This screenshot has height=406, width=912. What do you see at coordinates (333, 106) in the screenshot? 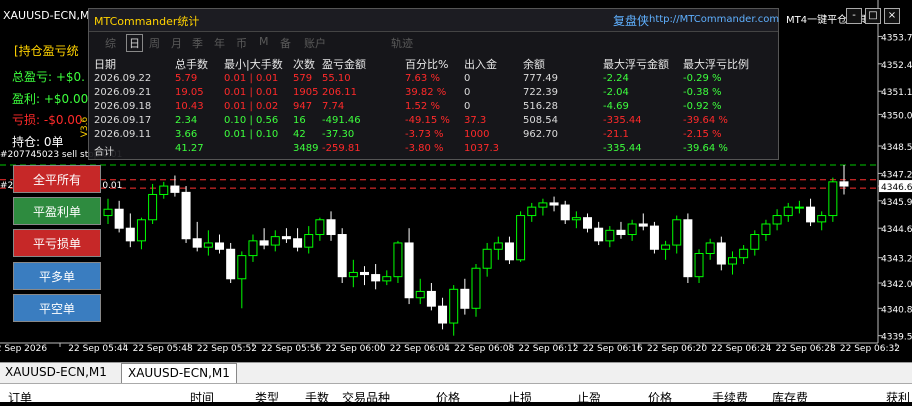
I see `table-cell: 7.74` at bounding box center [333, 106].